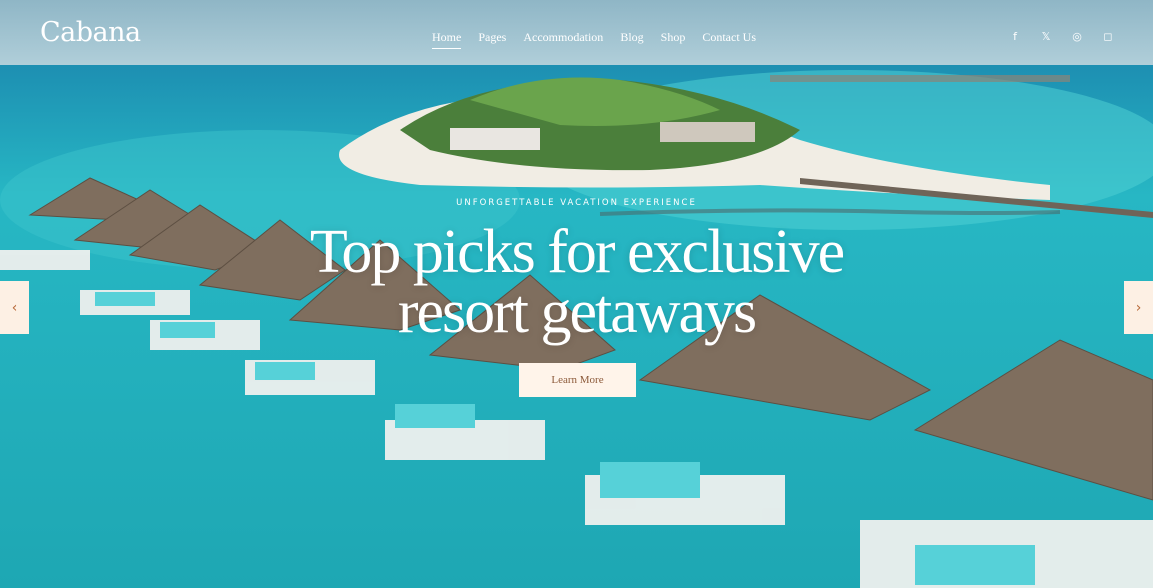 This screenshot has width=1153, height=588. What do you see at coordinates (729, 39) in the screenshot?
I see `nav-contact-us: Contact Us` at bounding box center [729, 39].